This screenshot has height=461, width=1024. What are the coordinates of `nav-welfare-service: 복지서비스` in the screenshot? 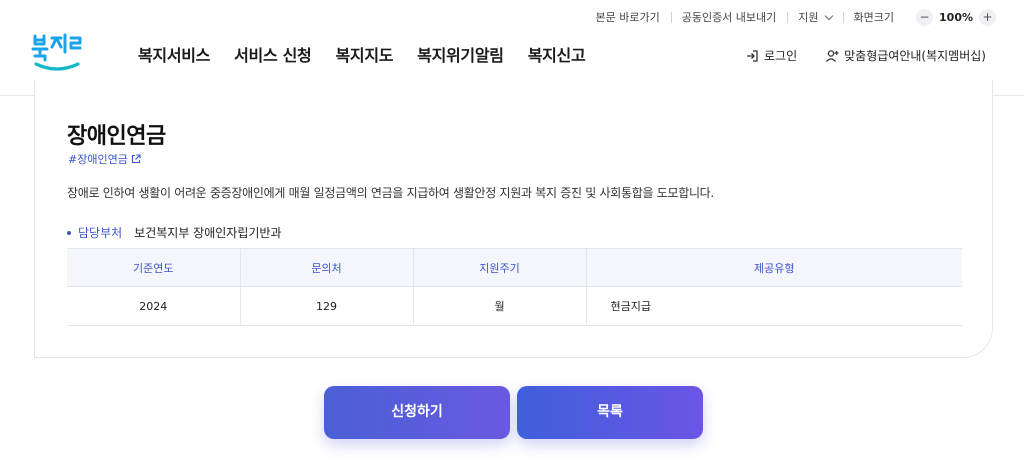 It's located at (174, 54).